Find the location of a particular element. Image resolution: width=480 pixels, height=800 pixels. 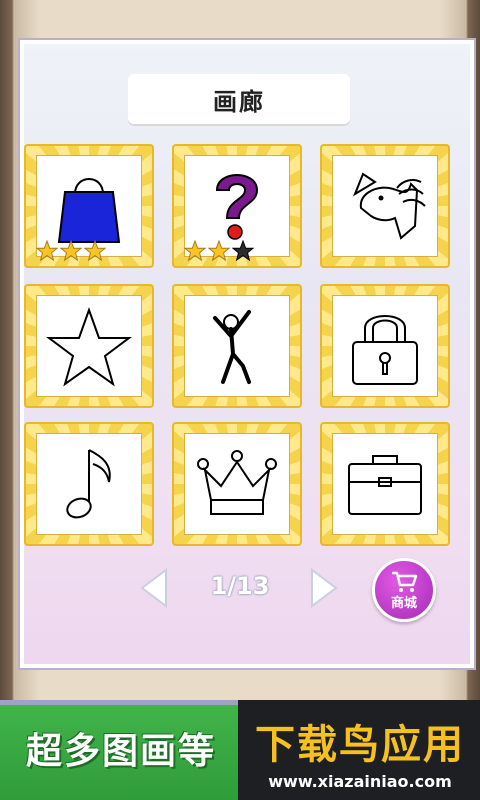

tile-question is located at coordinates (237, 206).